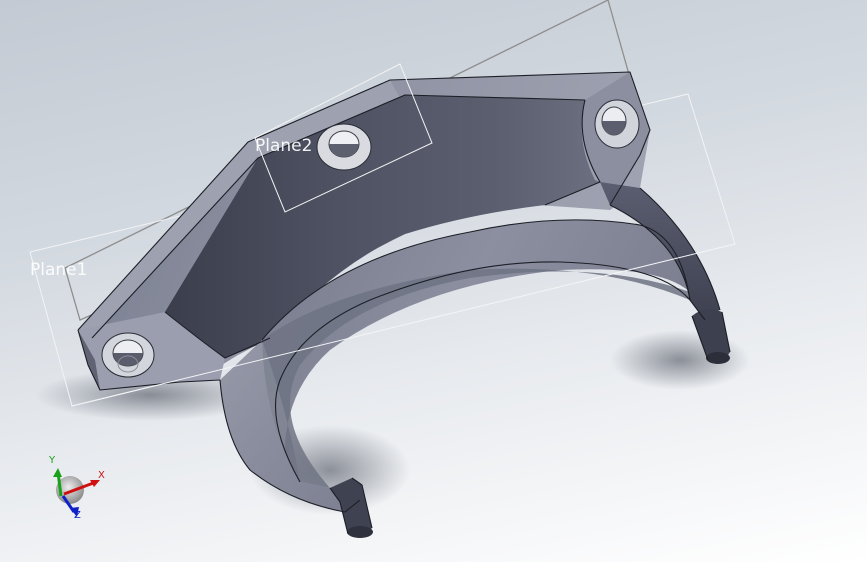 This screenshot has width=867, height=562. What do you see at coordinates (76, 488) in the screenshot?
I see `reference-triad: X Y Z` at bounding box center [76, 488].